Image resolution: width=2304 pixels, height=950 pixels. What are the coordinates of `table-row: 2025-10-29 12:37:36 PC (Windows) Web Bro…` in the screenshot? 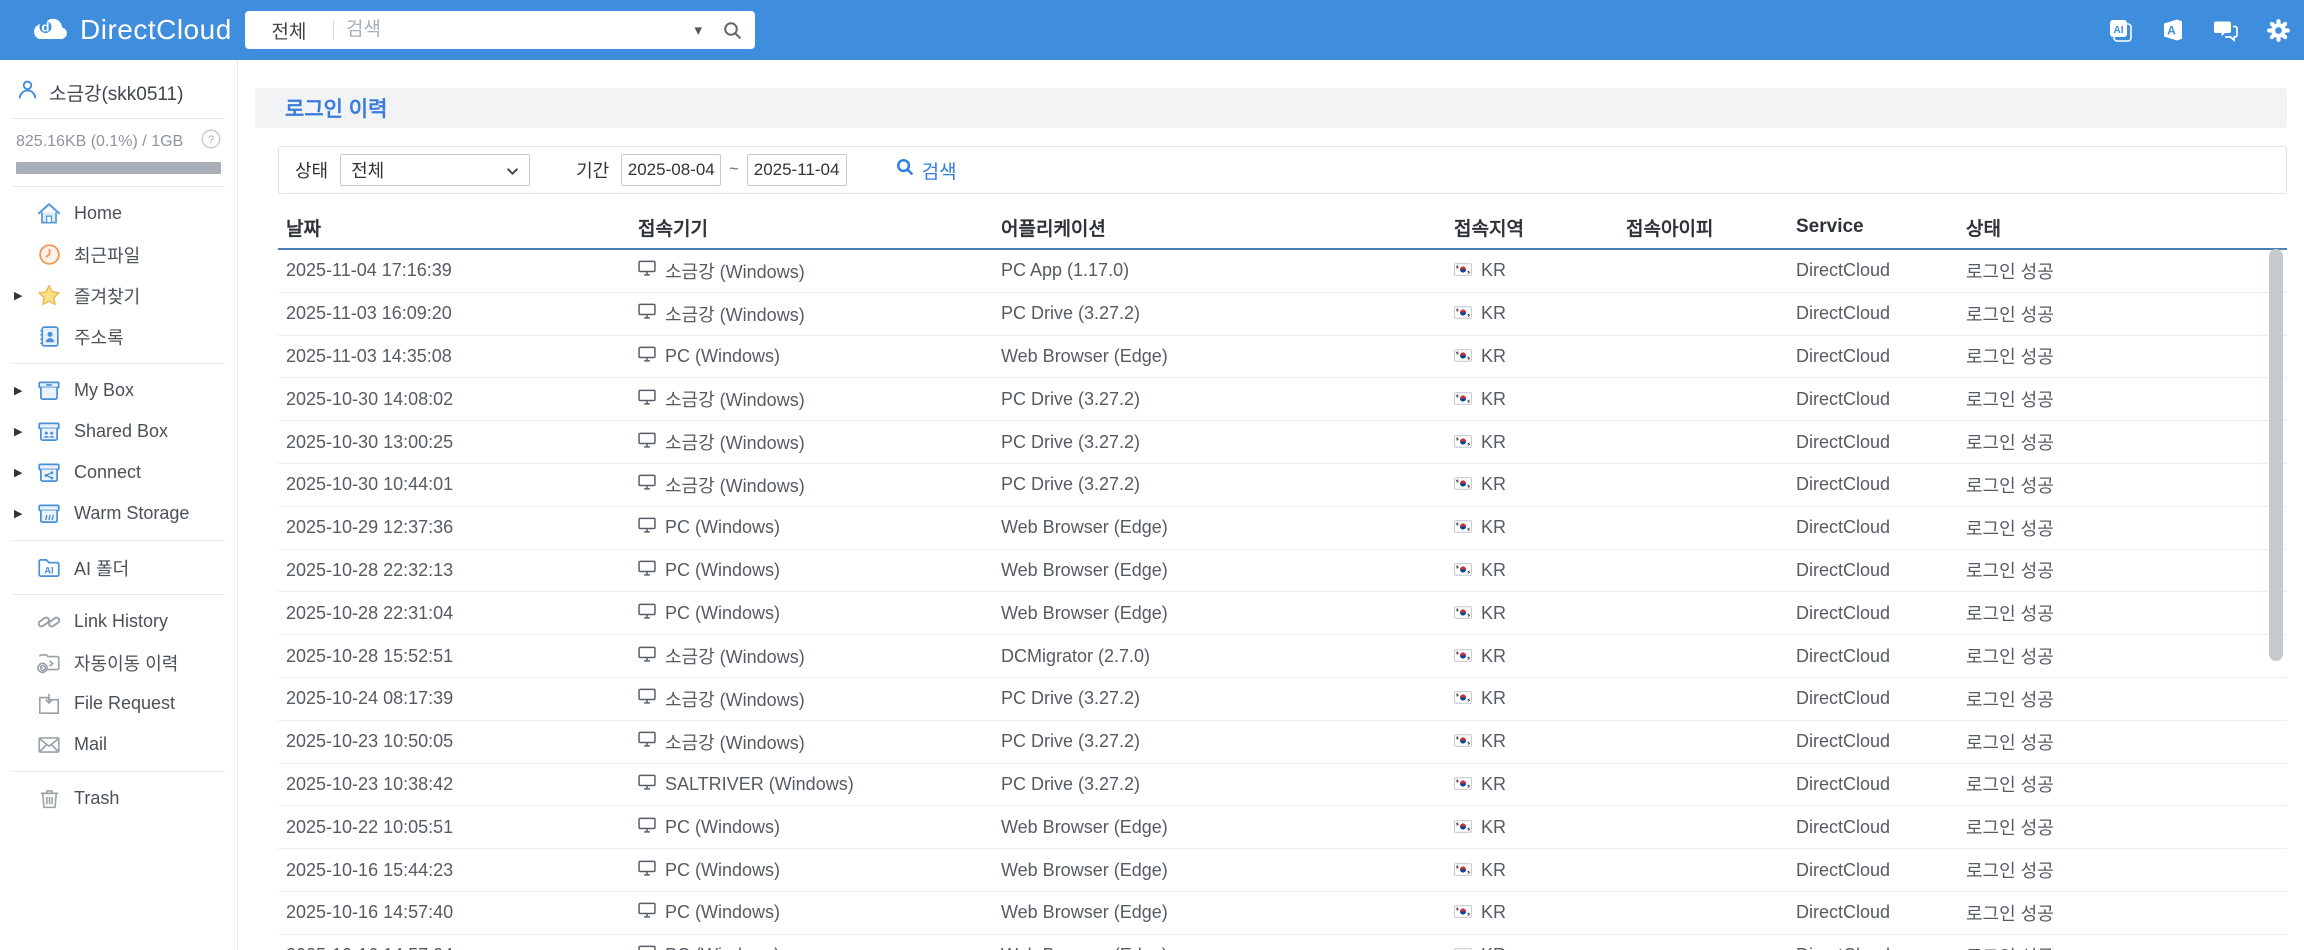 It's located at (1282, 528).